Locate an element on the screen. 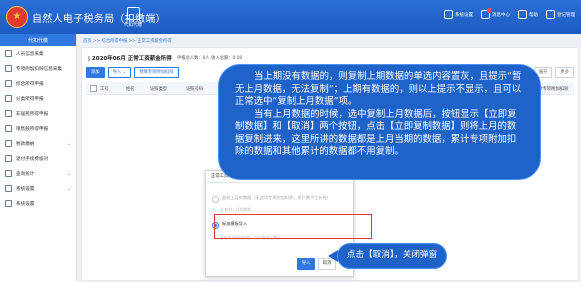 The height and width of the screenshot is (282, 581). select-all-checkbox is located at coordinates (93, 88).